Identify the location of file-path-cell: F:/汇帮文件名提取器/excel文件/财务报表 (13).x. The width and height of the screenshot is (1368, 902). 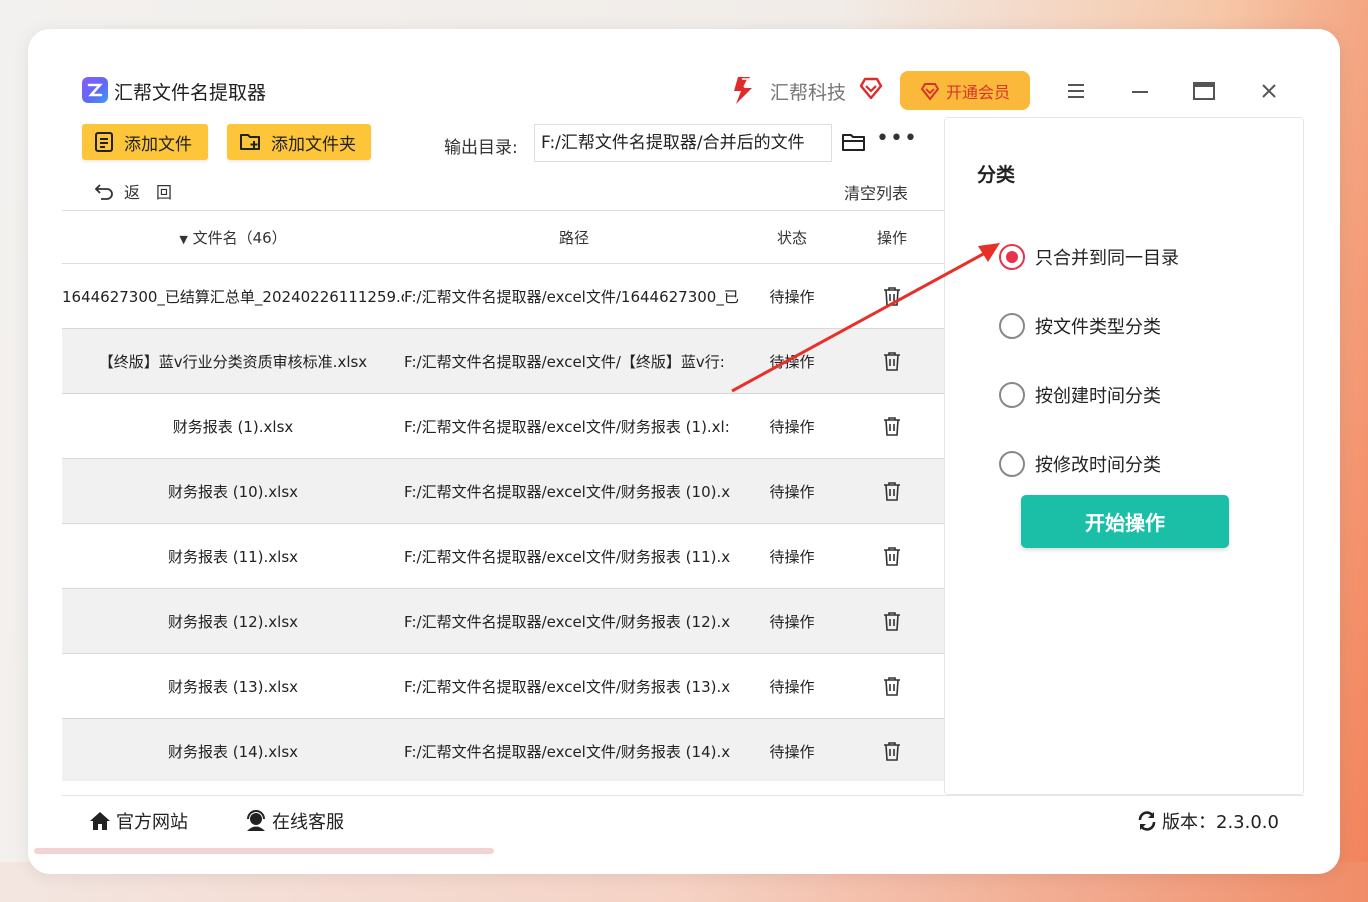
(567, 686).